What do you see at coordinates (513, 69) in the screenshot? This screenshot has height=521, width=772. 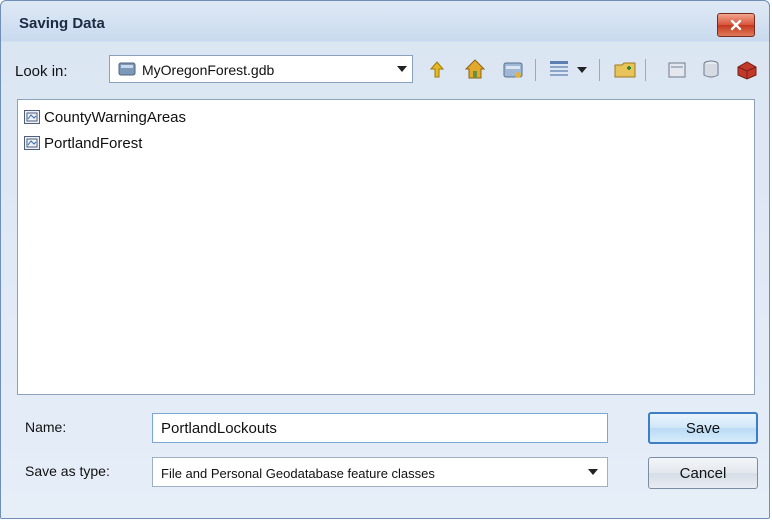 I see `connect-folder-icon` at bounding box center [513, 69].